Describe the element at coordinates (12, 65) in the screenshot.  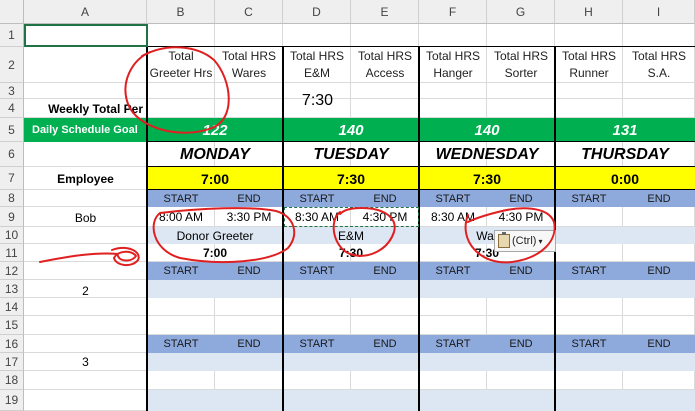
I see `row-header-2: 2` at that location.